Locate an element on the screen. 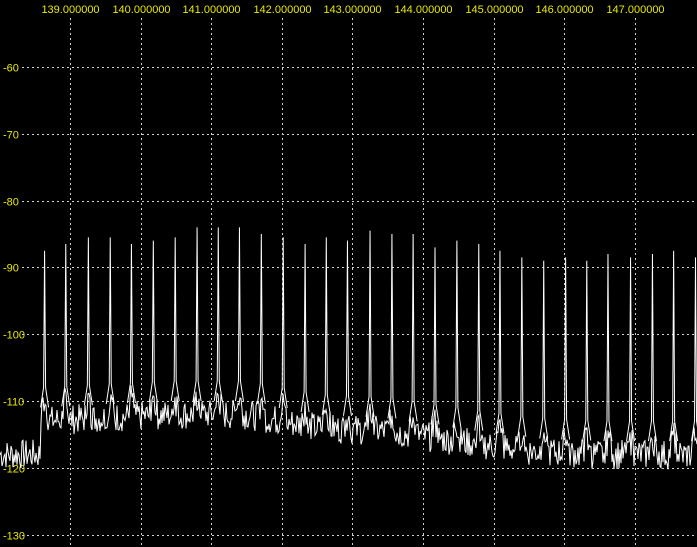  x-tick-label: 142.000000 is located at coordinates (282, 10).